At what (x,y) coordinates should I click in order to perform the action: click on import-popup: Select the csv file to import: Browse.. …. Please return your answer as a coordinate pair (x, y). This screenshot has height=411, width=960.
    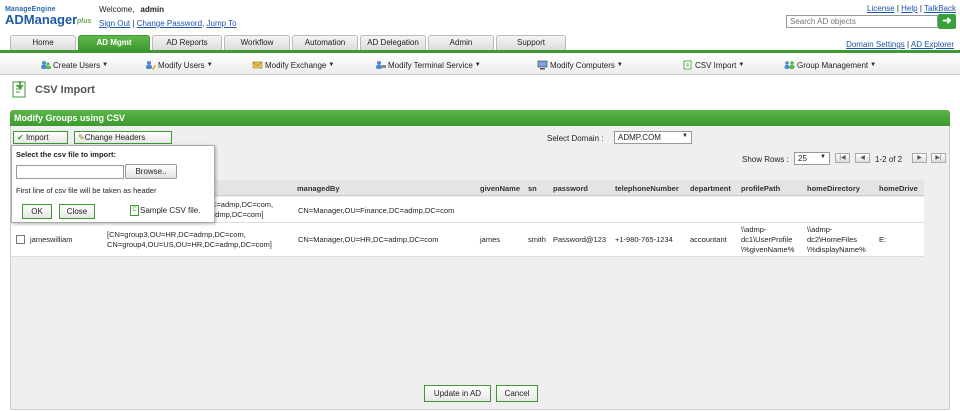
    Looking at the image, I should click on (113, 184).